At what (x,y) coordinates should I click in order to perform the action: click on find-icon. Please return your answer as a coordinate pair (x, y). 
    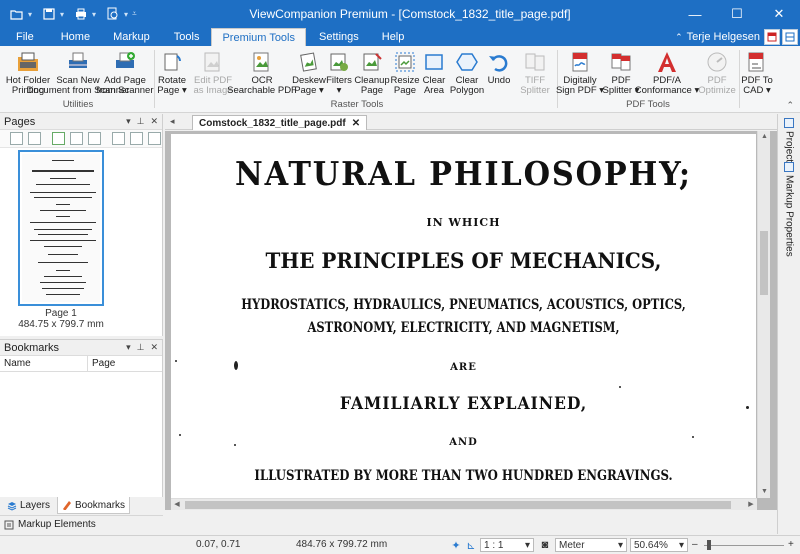
    Looking at the image, I should click on (113, 14).